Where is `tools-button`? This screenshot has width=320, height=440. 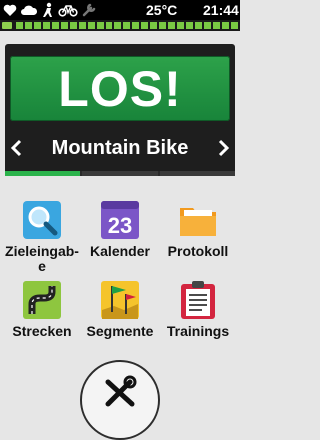
tools-button is located at coordinates (120, 400).